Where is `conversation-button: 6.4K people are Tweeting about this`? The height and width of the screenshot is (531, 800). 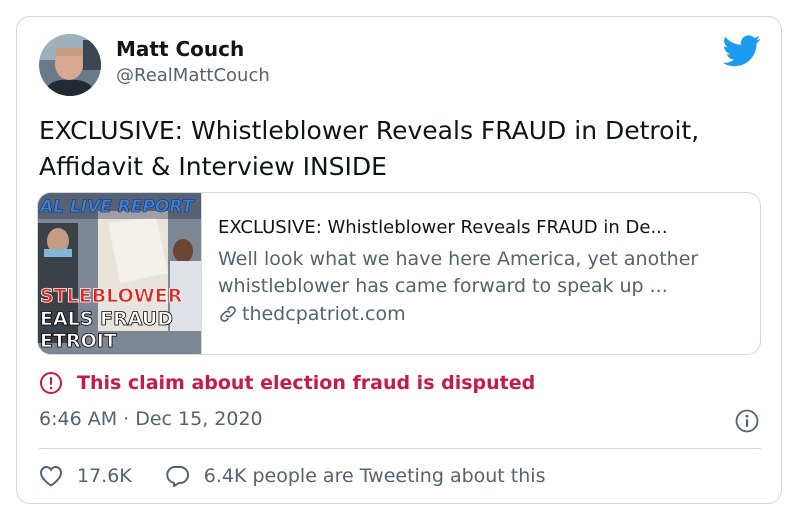
conversation-button: 6.4K people are Tweeting about this is located at coordinates (355, 476).